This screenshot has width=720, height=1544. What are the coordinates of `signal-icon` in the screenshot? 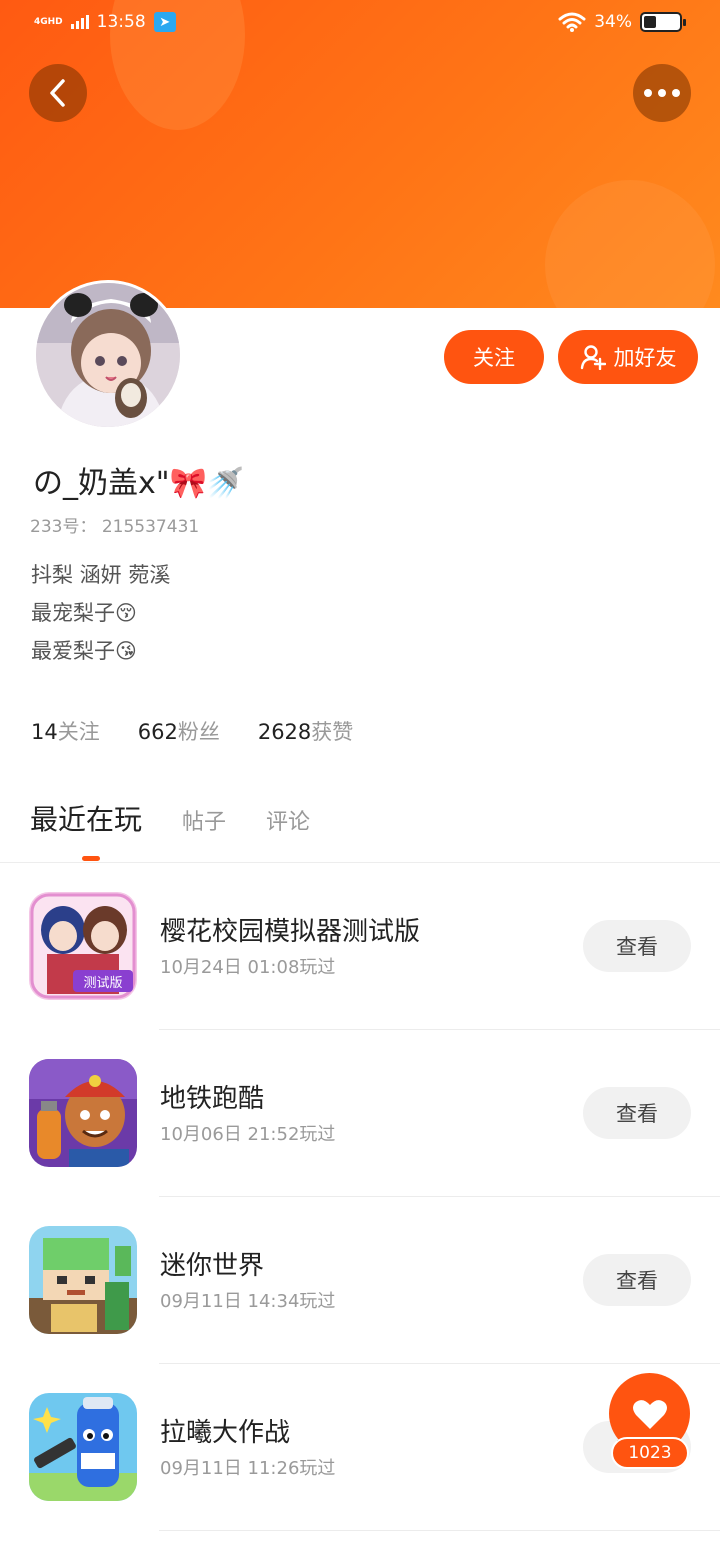 It's located at (79, 22).